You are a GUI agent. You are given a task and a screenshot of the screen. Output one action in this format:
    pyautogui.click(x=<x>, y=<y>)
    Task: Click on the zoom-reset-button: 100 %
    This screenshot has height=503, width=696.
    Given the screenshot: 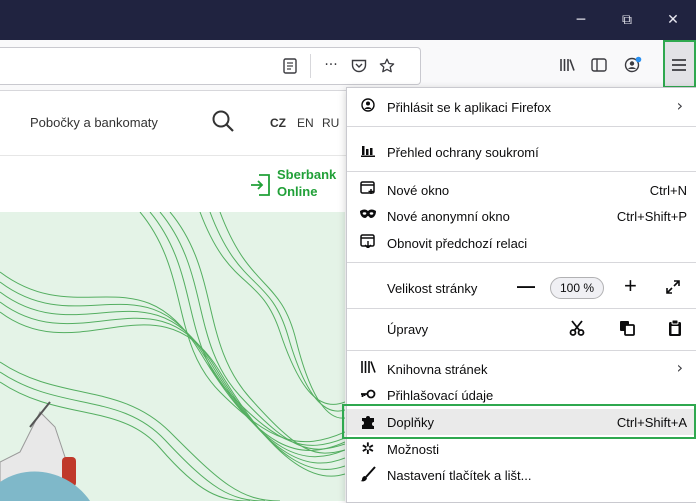 What is the action you would take?
    pyautogui.click(x=577, y=288)
    